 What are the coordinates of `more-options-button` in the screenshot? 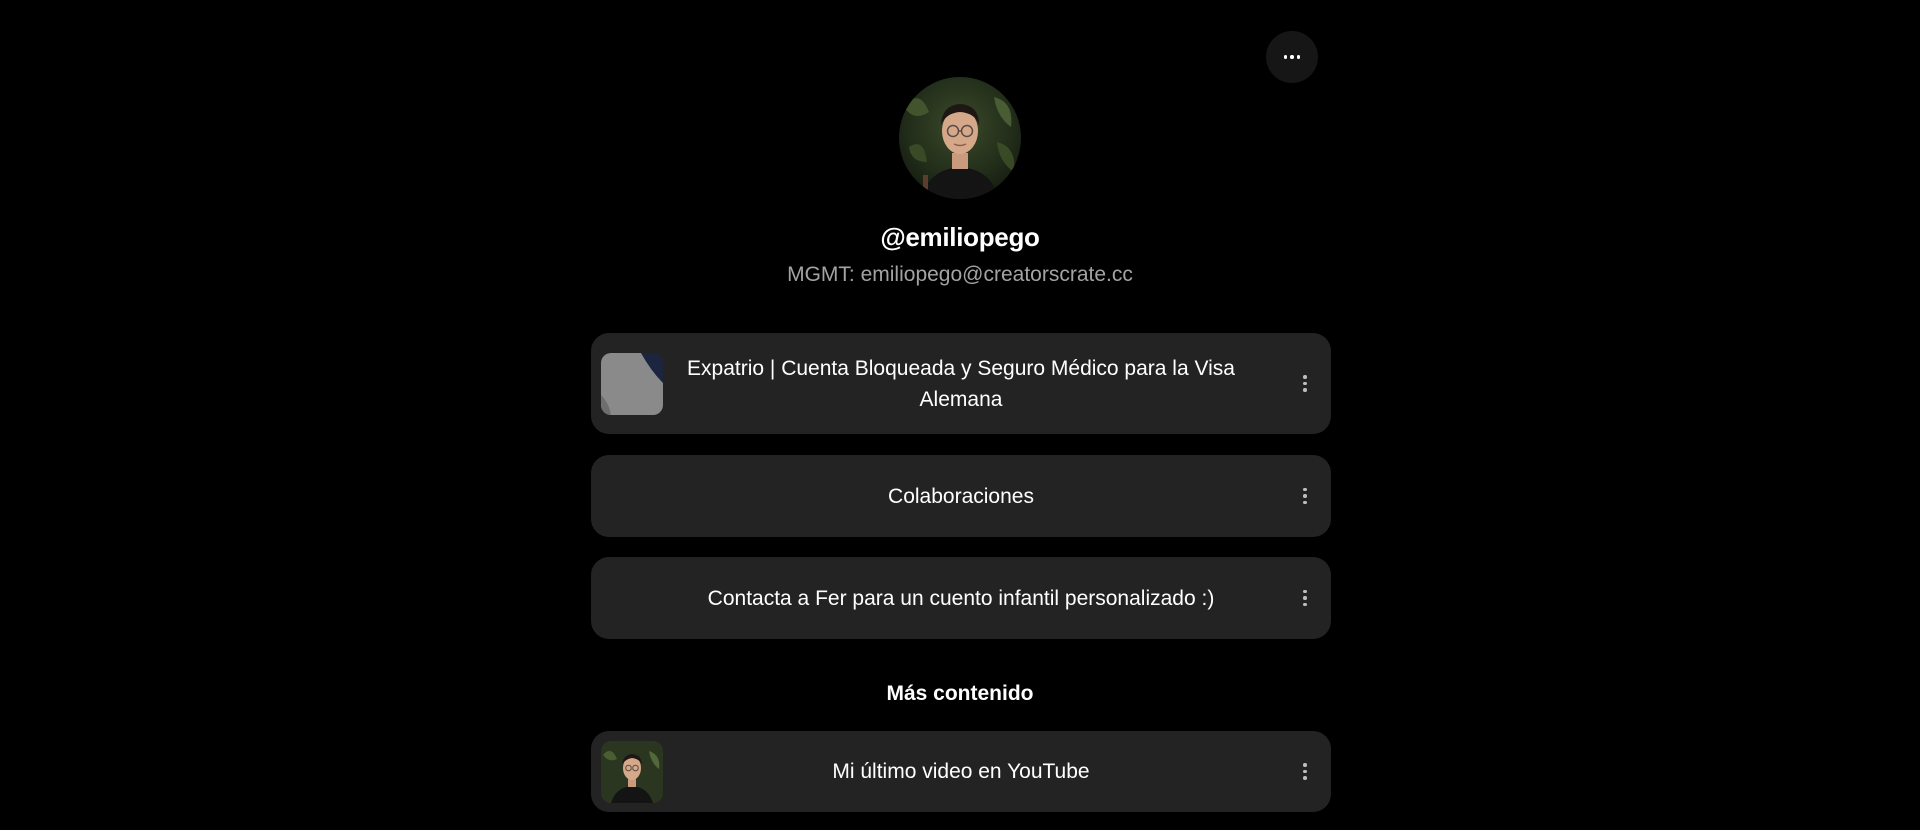 It's located at (1292, 57).